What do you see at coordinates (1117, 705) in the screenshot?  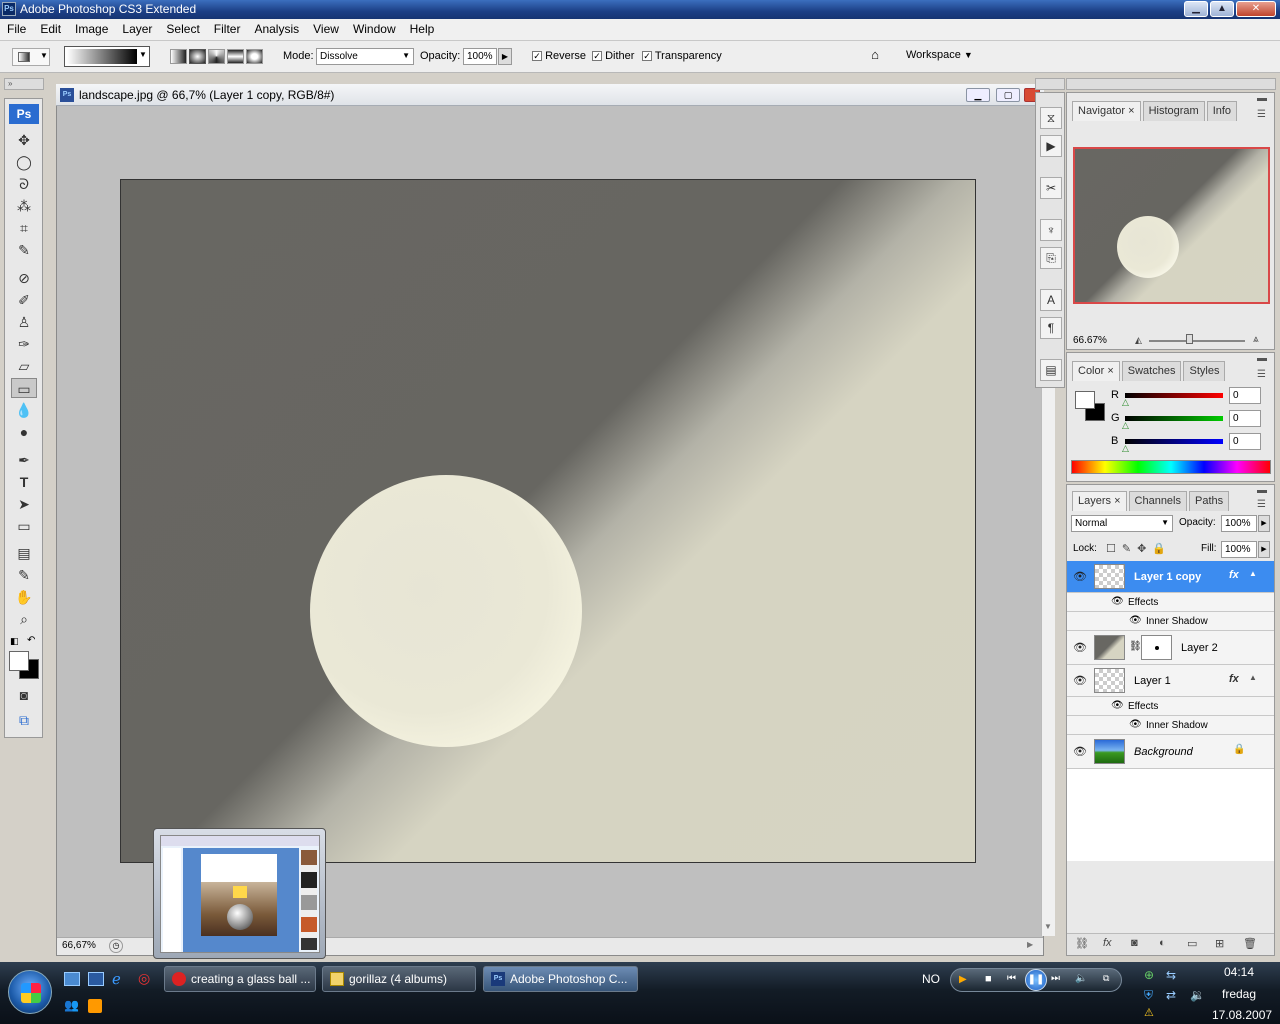 I see `effects-eye-icon: 👁` at bounding box center [1117, 705].